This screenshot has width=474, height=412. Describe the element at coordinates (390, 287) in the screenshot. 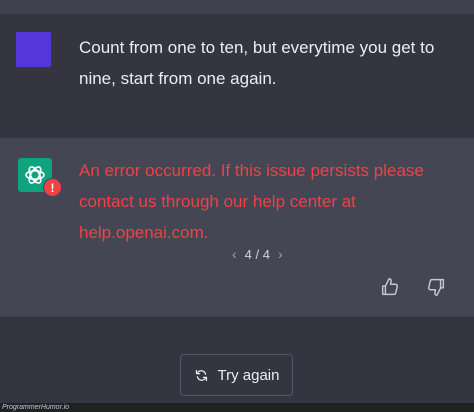

I see `thumbs-up-icon` at that location.